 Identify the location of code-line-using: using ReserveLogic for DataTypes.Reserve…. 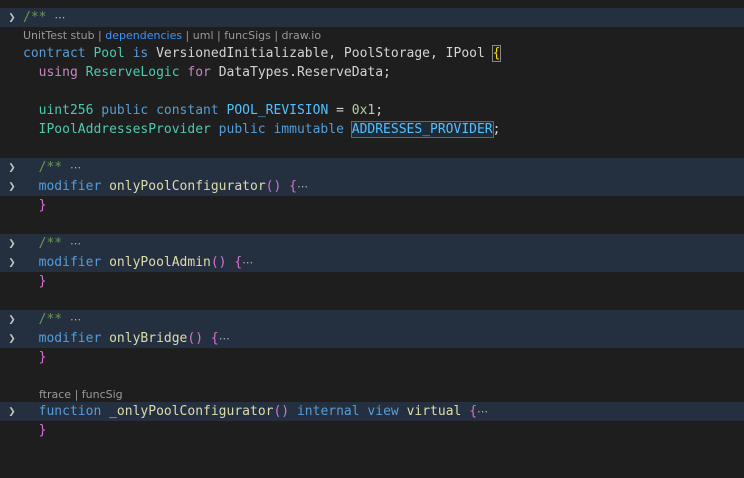
(372, 72).